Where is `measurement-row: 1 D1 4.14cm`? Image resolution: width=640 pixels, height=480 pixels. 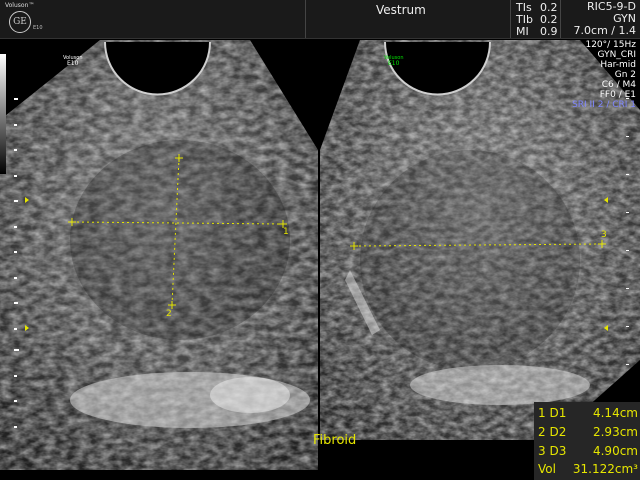
measurement-row: 1 D1 4.14cm is located at coordinates (588, 415).